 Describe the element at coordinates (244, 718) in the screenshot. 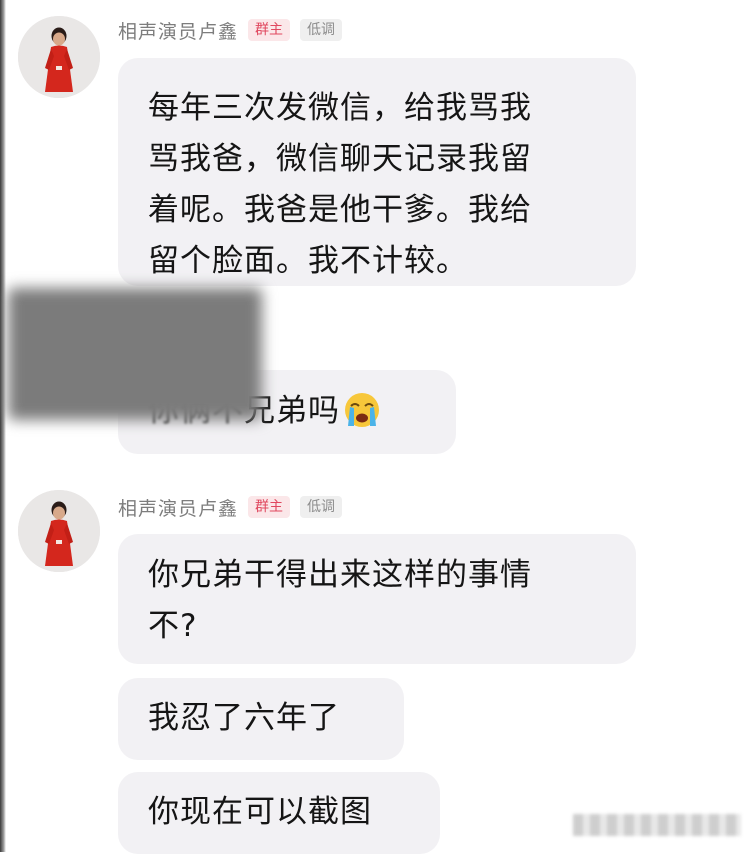

I see `message-text-line: 我忍了六年了` at that location.